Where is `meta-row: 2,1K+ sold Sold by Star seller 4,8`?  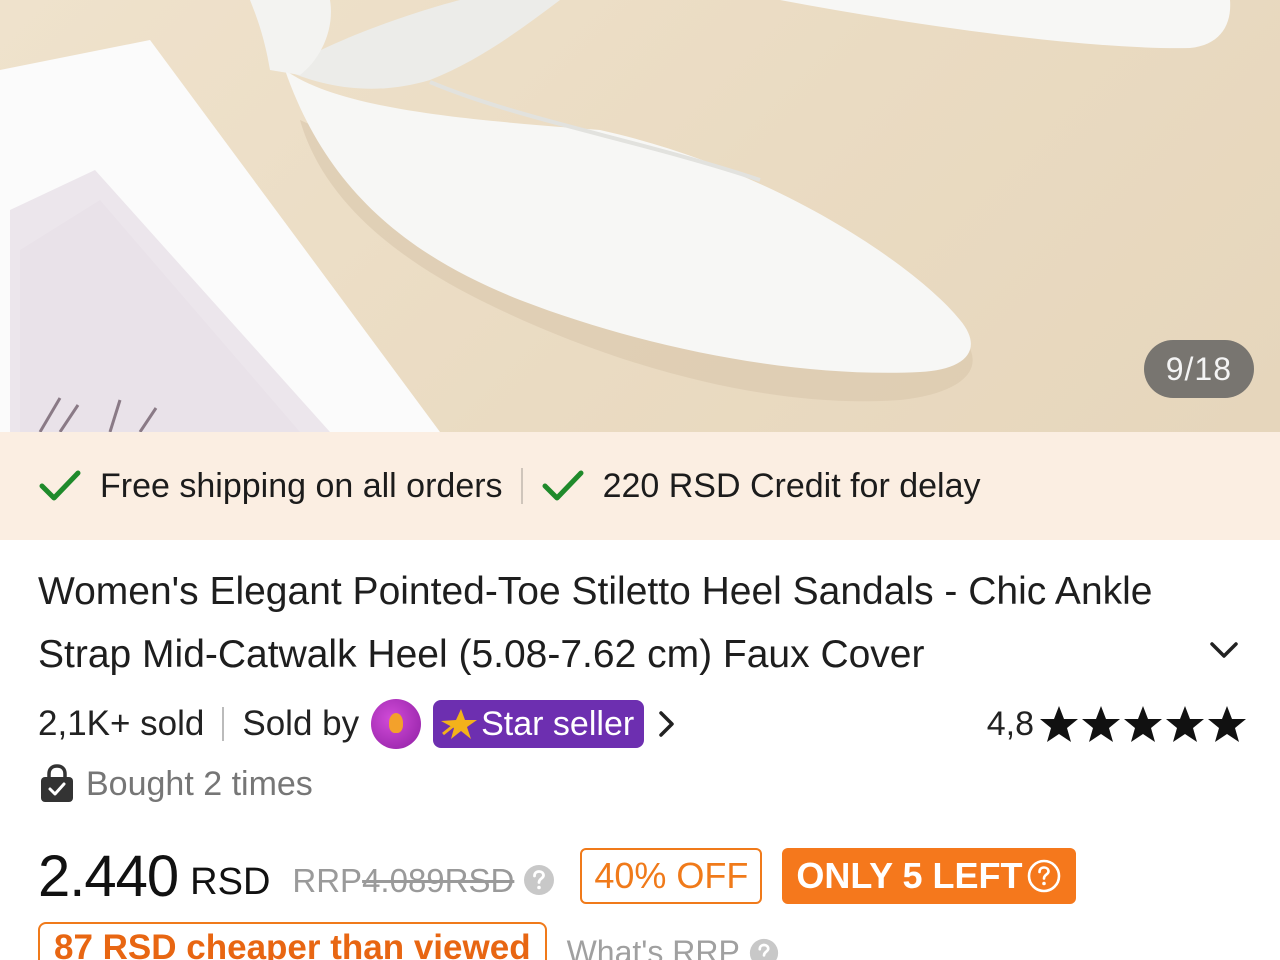 meta-row: 2,1K+ sold Sold by Star seller 4,8 is located at coordinates (643, 724).